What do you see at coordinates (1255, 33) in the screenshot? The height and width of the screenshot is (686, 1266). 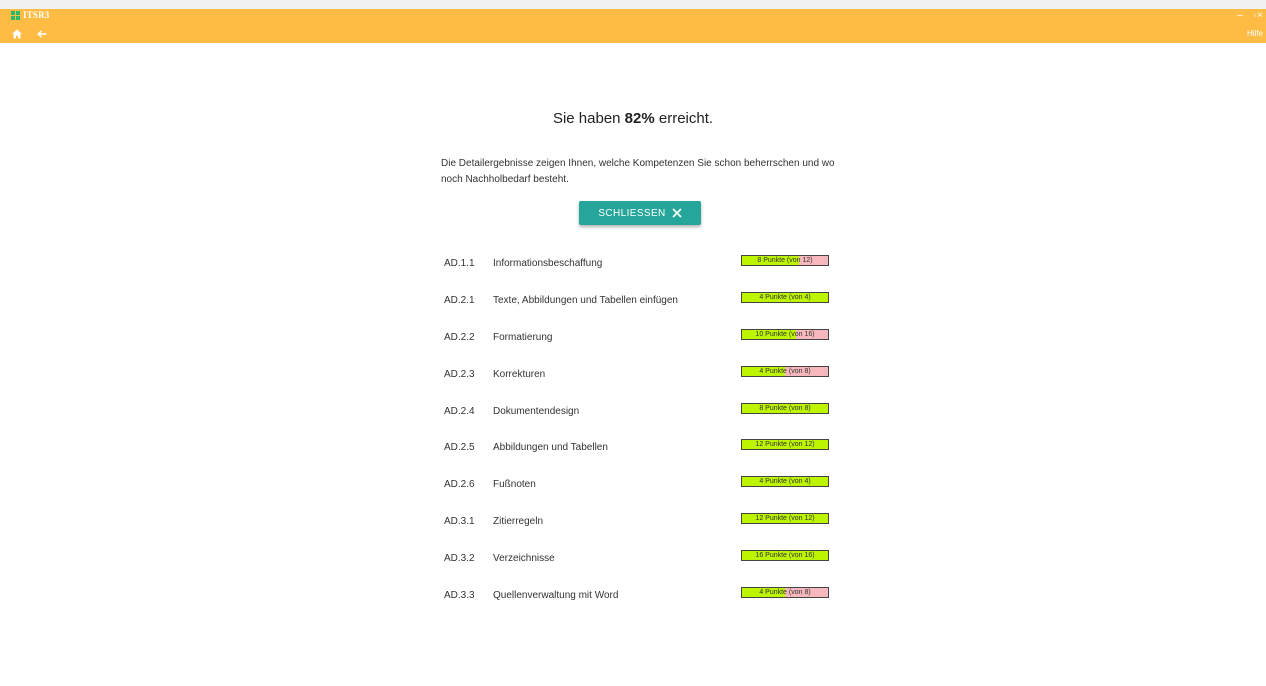 I see `help-link: Hilfe` at bounding box center [1255, 33].